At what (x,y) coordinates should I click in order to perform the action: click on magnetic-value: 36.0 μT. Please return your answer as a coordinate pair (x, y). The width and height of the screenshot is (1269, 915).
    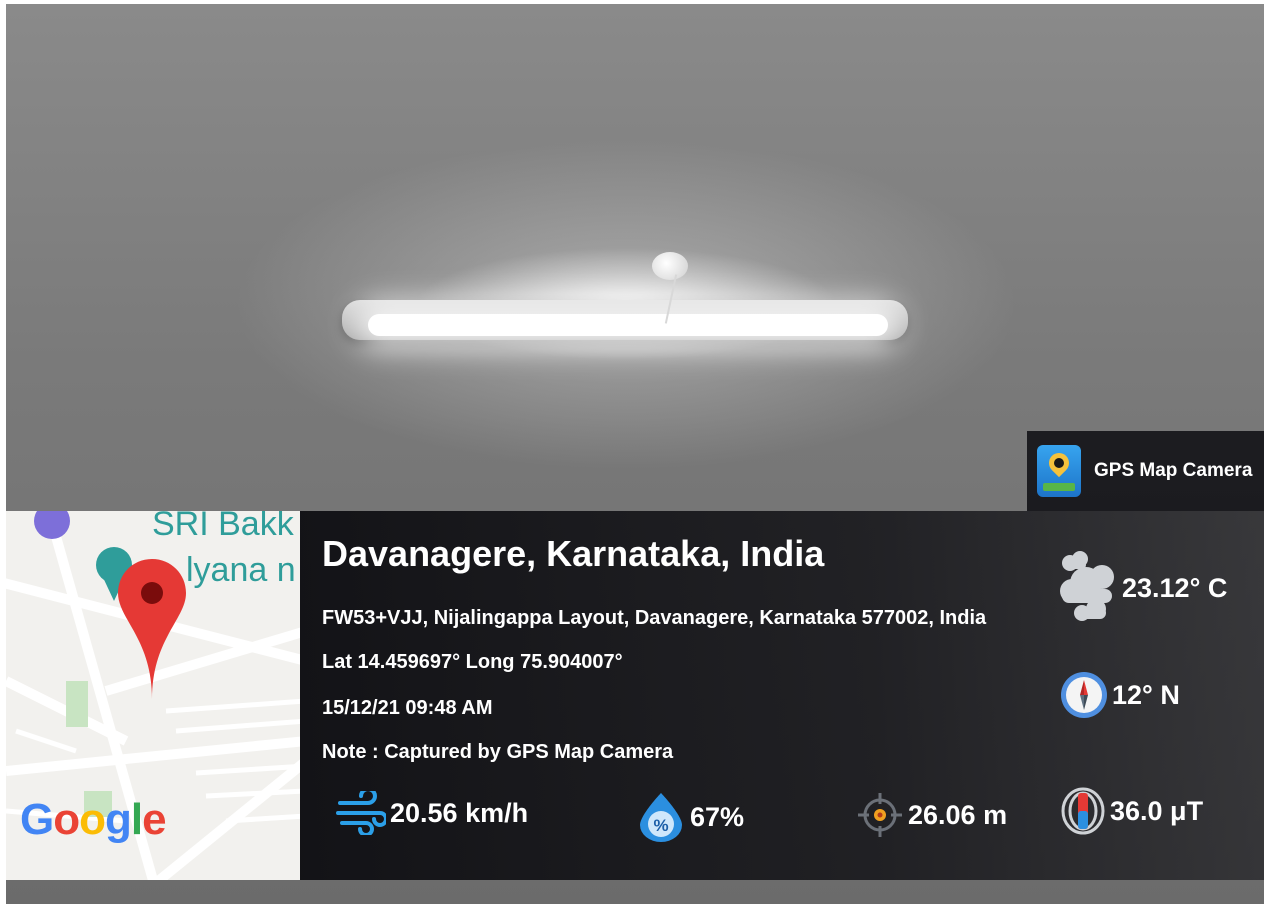
    Looking at the image, I should click on (1157, 810).